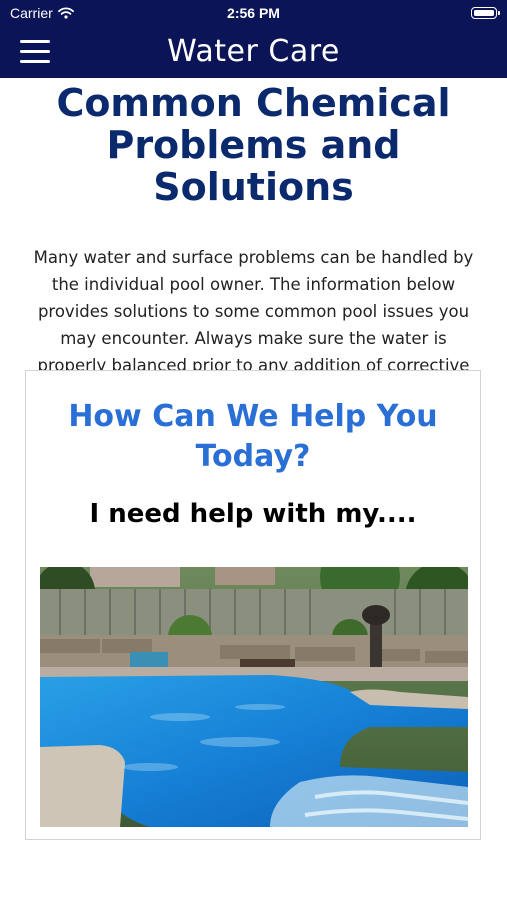  I want to click on status-time: 2:56 PM, so click(253, 13).